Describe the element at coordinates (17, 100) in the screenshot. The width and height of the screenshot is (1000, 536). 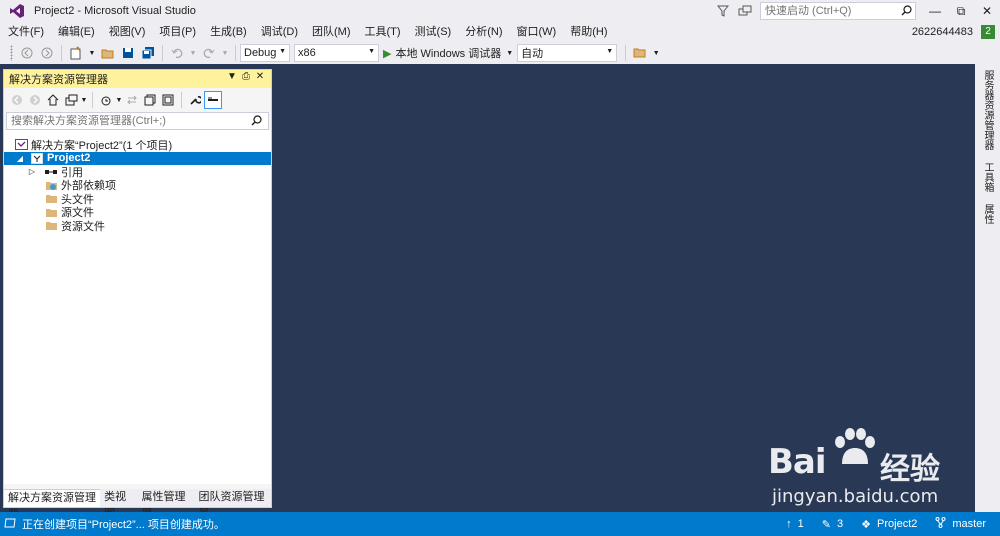
I see `back-icon` at that location.